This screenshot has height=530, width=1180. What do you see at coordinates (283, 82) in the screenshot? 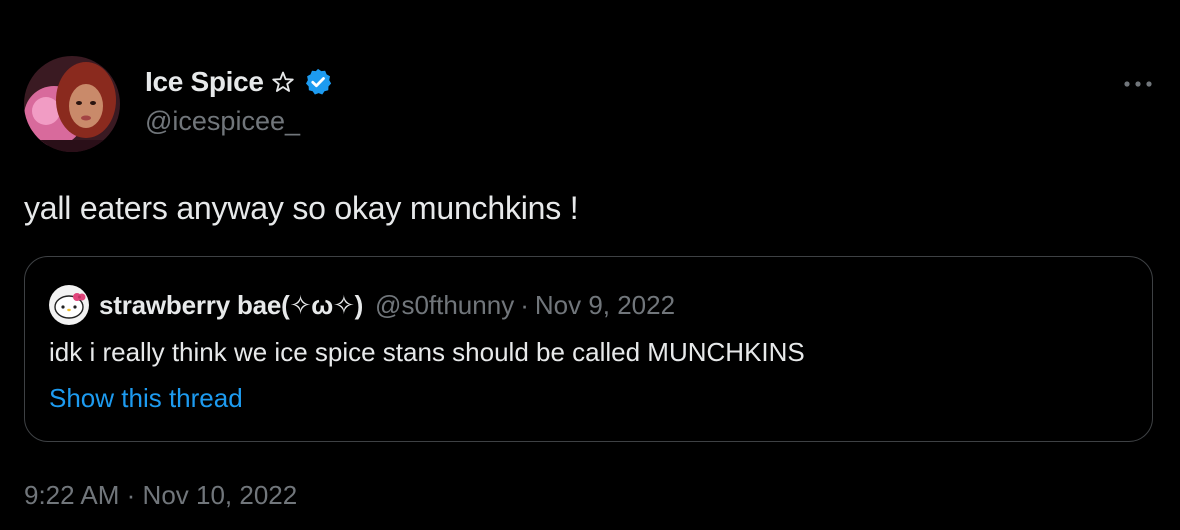
I see `star-outline-icon` at bounding box center [283, 82].